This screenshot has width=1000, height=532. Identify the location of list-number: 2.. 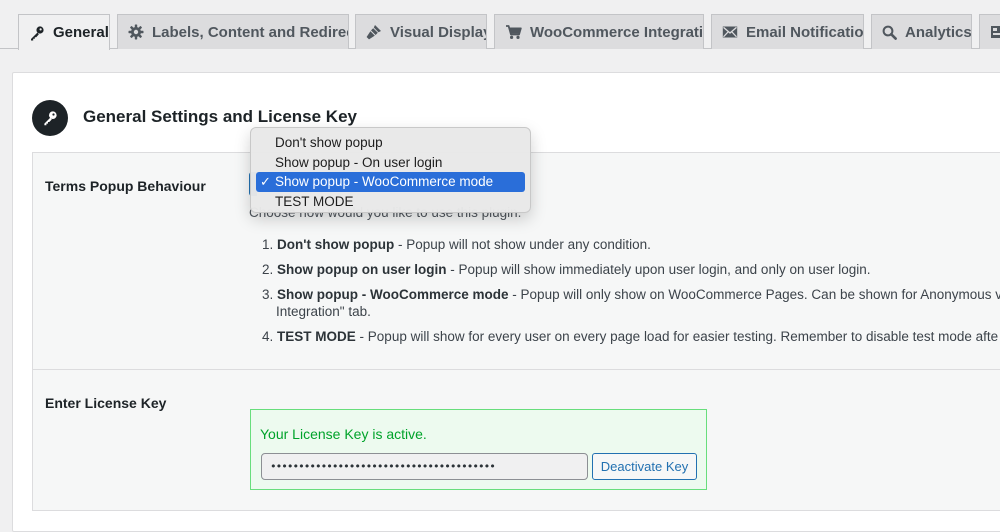
(268, 269).